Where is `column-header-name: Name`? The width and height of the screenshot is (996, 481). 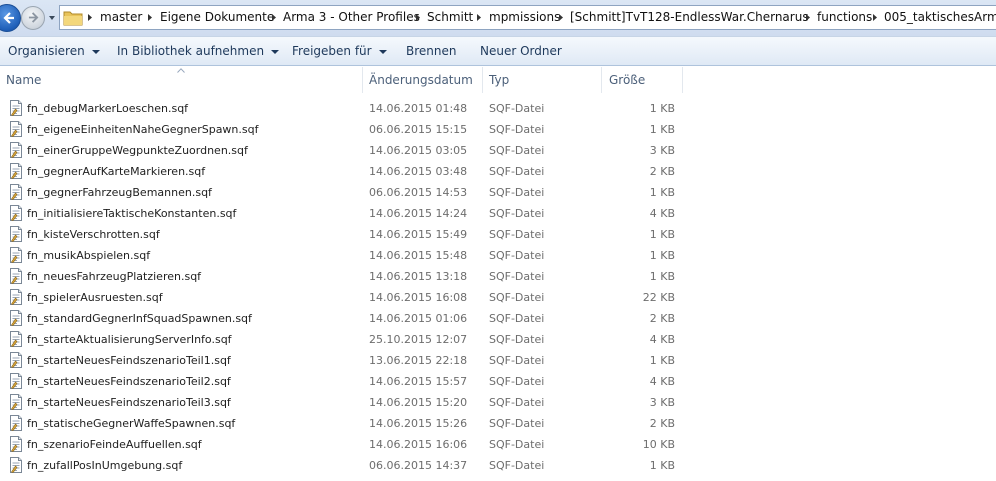 column-header-name: Name is located at coordinates (23, 80).